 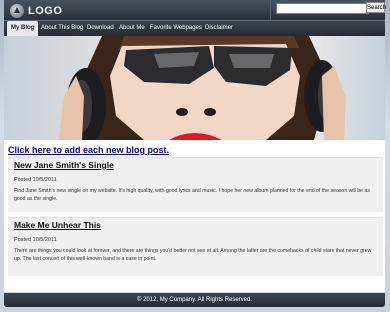 What do you see at coordinates (270, 10) in the screenshot?
I see `header-divider` at bounding box center [270, 10].